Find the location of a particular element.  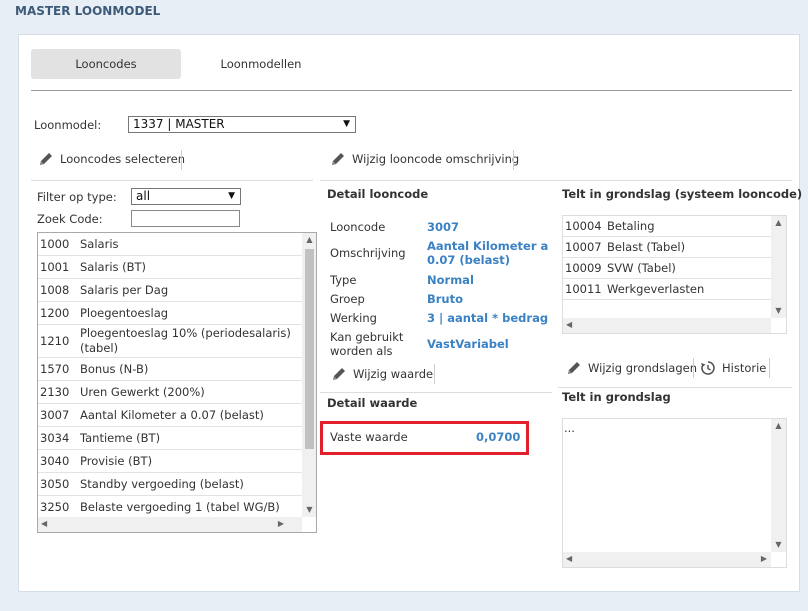

loonmodel-select-value: 1337 | MASTER is located at coordinates (179, 124).